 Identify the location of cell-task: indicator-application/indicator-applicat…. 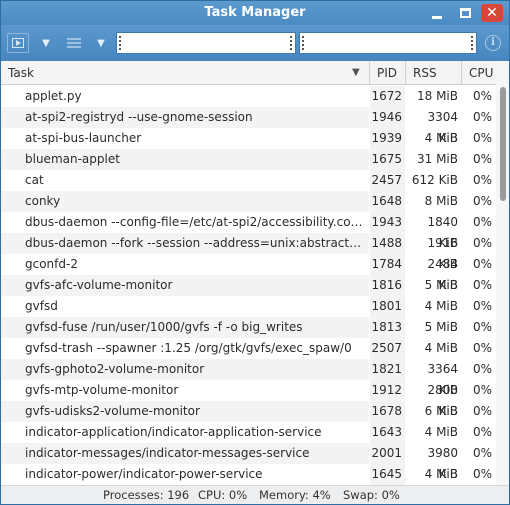
(173, 432).